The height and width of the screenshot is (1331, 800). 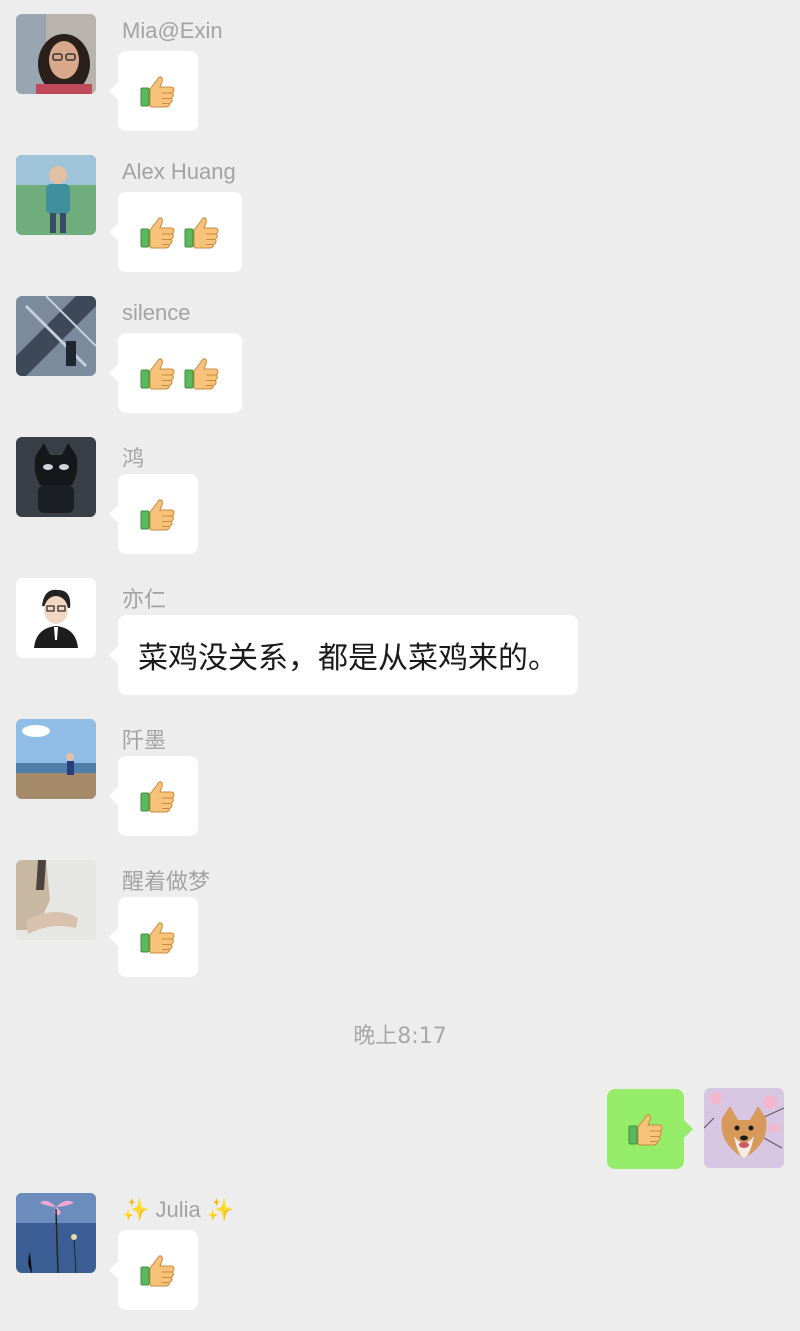 I want to click on self-message-bubble, so click(x=650, y=1129).